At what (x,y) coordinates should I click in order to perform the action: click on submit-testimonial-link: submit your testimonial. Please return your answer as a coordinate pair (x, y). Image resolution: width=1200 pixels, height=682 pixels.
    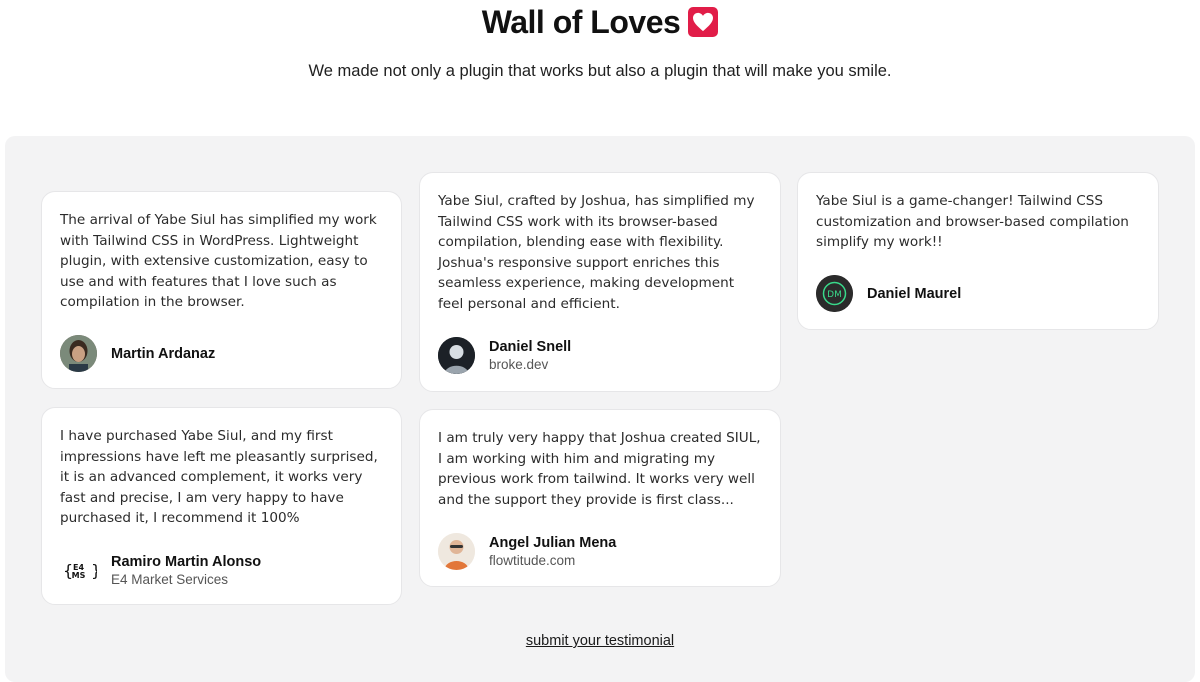
    Looking at the image, I should click on (600, 641).